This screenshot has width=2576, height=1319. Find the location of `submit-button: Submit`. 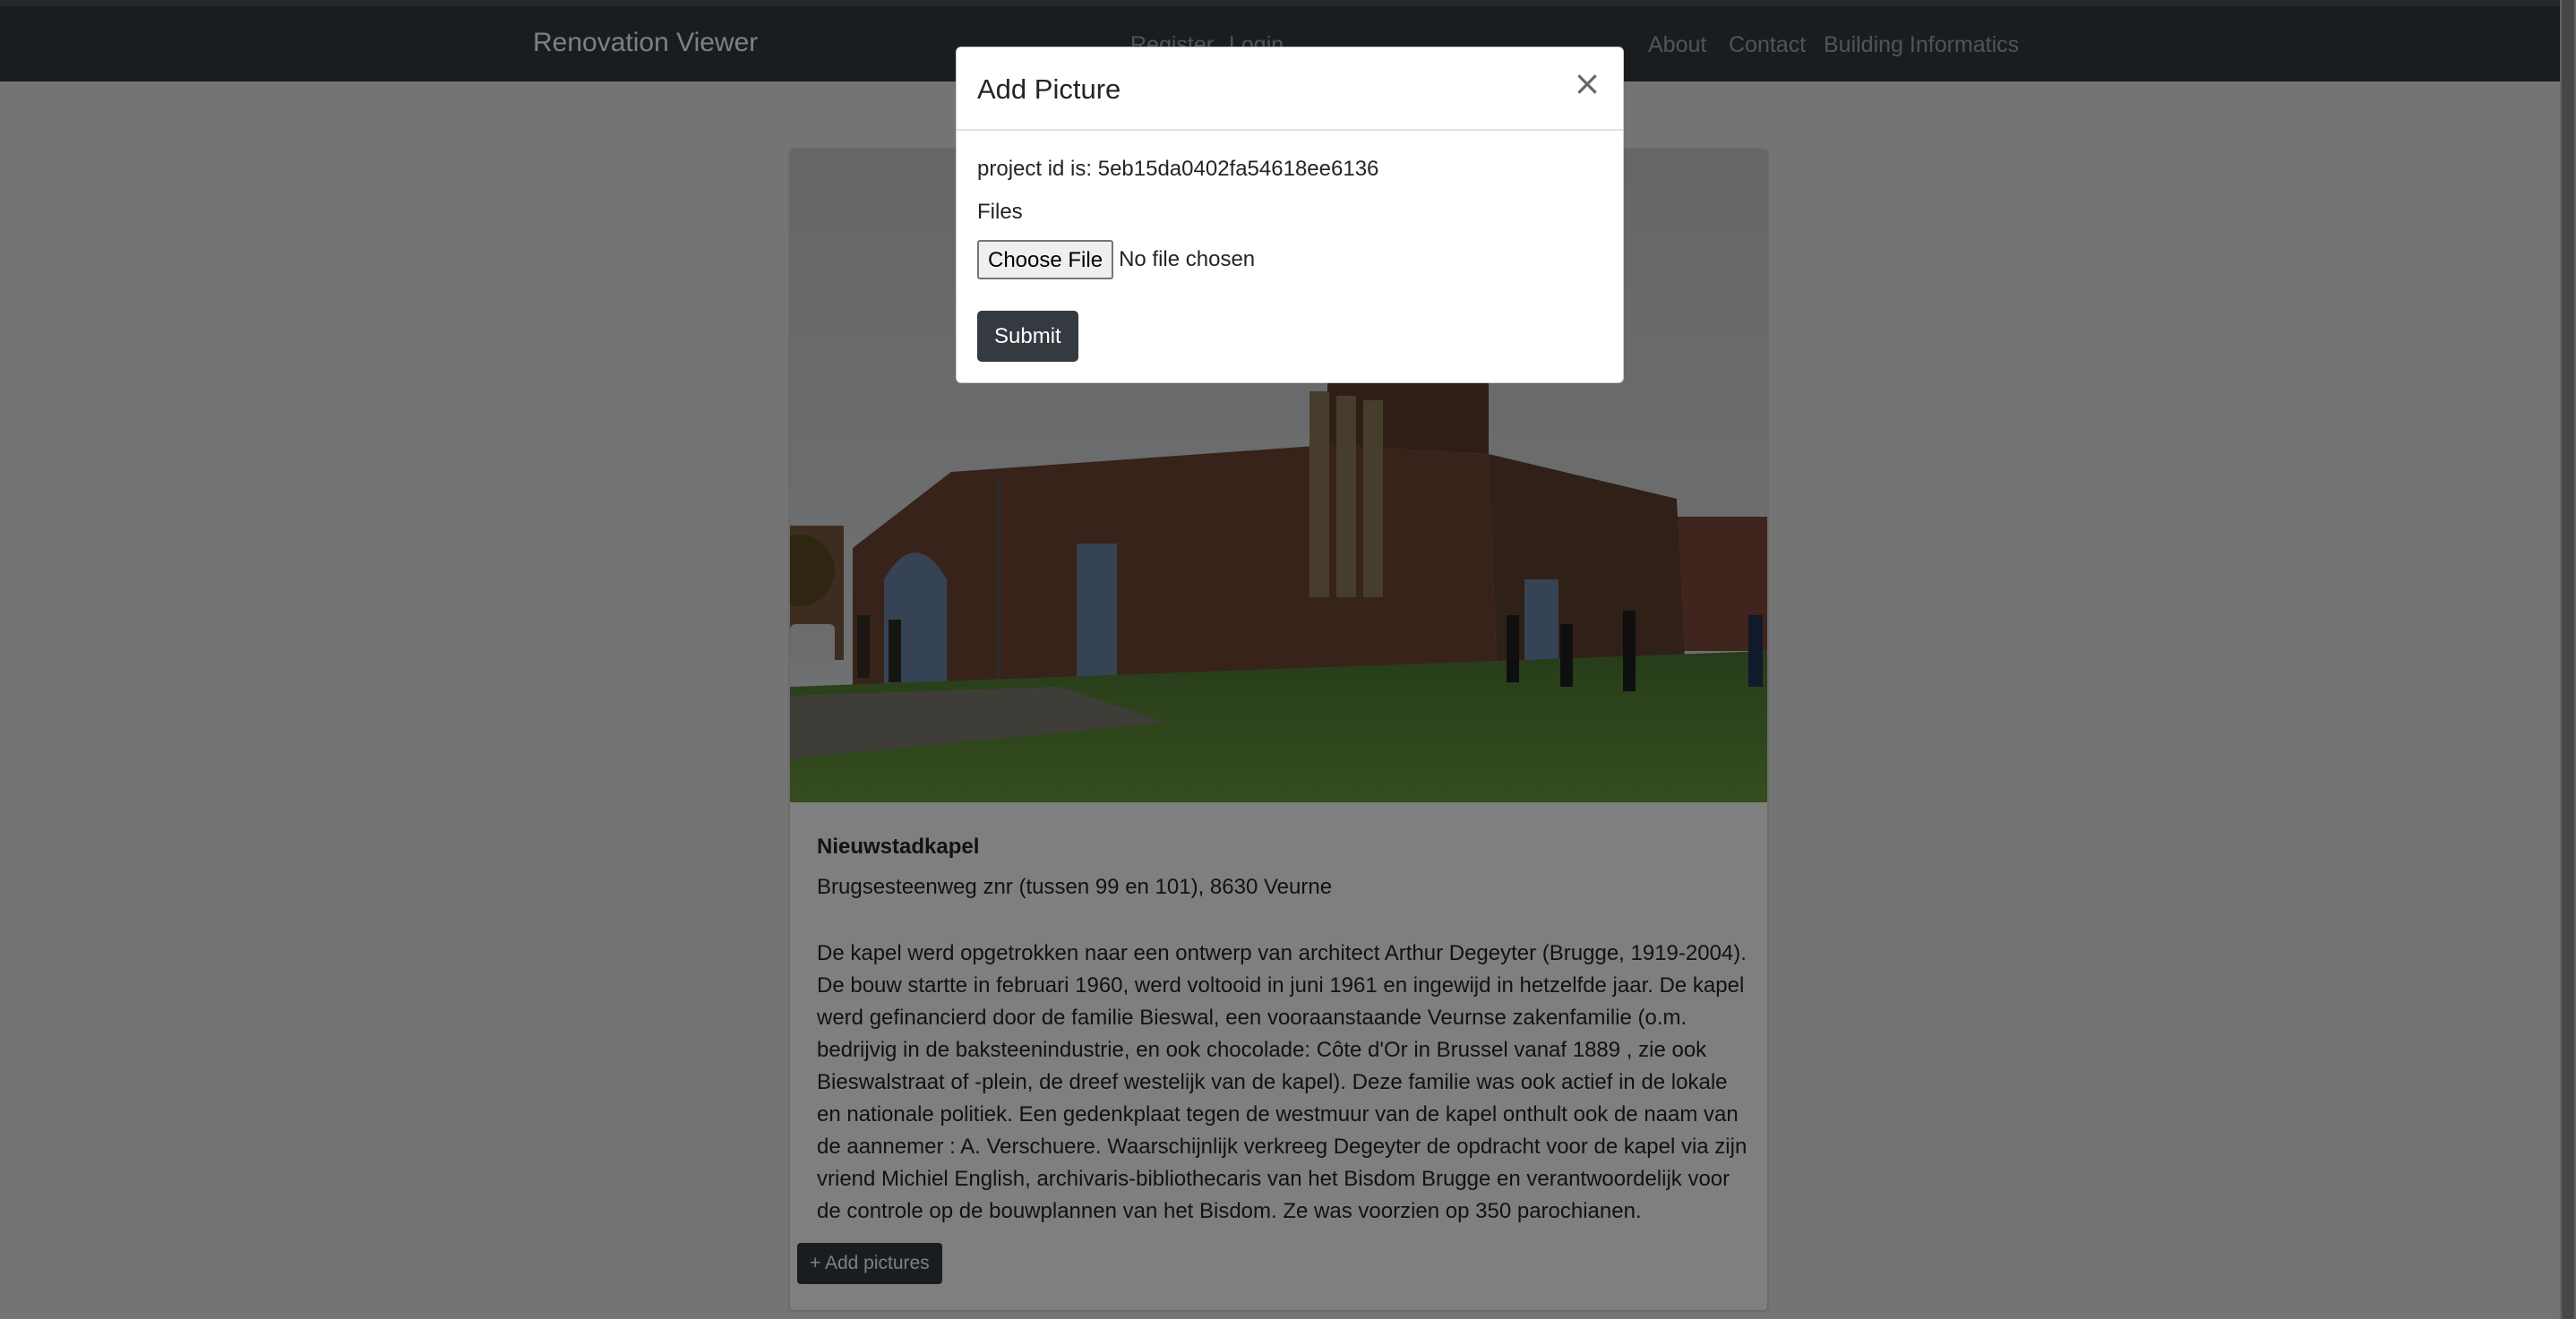

submit-button: Submit is located at coordinates (1027, 336).